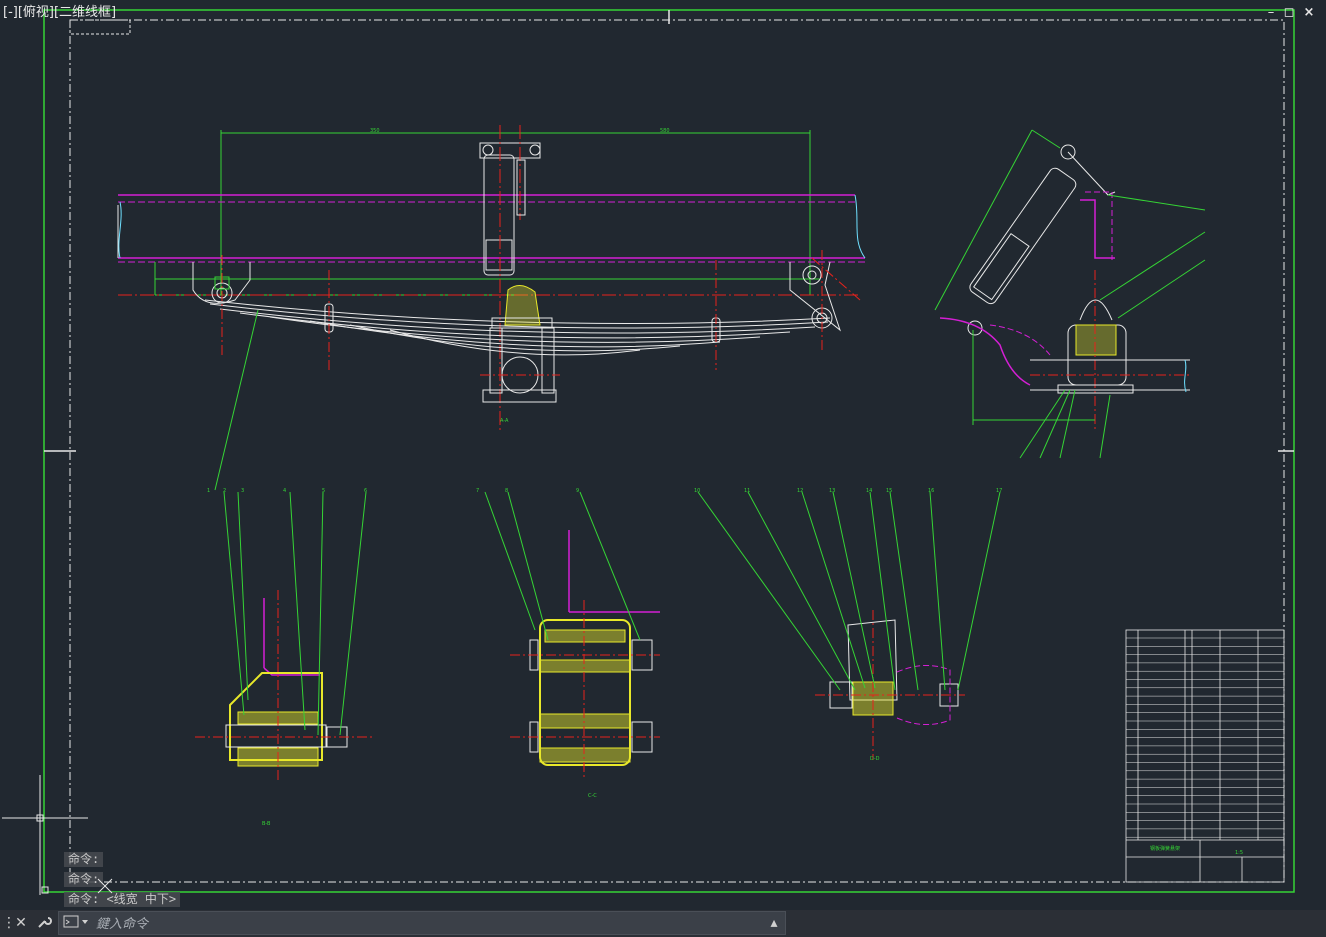 This screenshot has width=1326, height=937. I want to click on part-no-4: 4, so click(284, 491).